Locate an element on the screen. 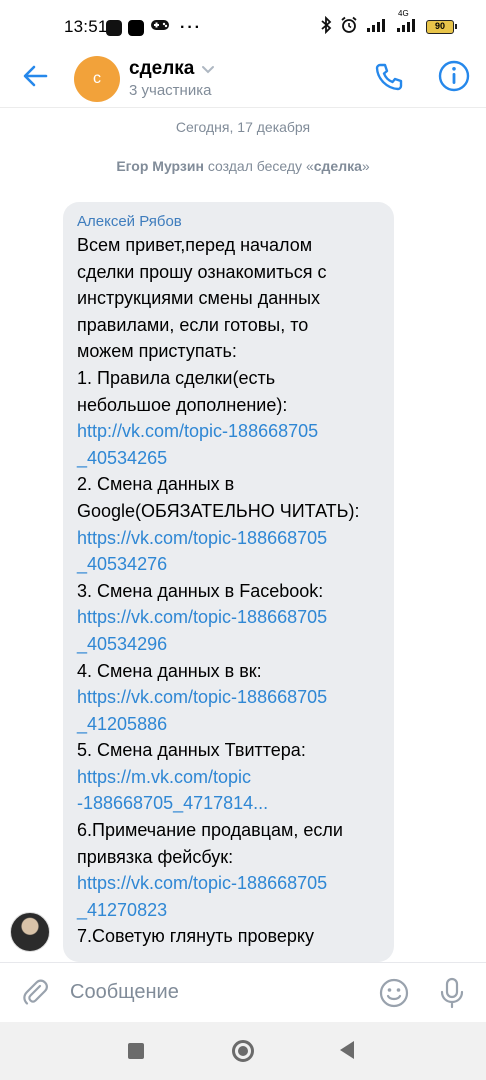 The image size is (486, 1080). alarm-icon is located at coordinates (349, 26).